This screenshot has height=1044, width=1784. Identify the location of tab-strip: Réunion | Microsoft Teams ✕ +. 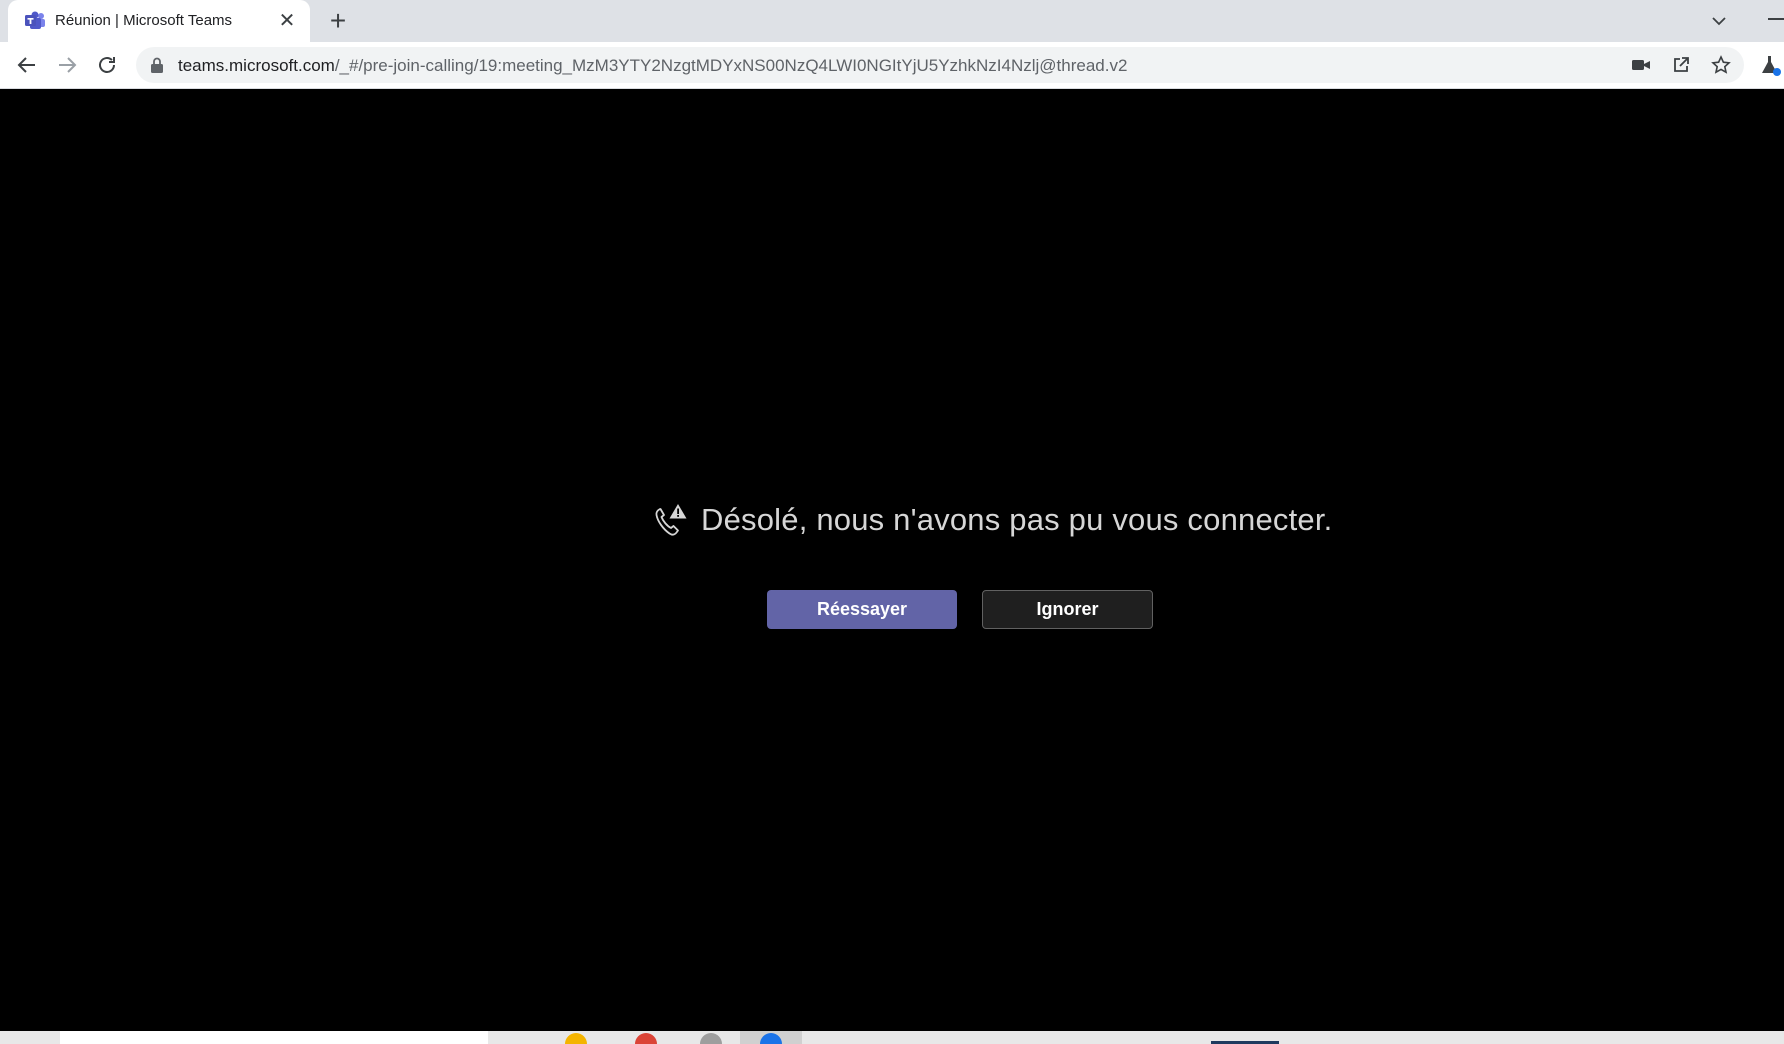
(892, 21).